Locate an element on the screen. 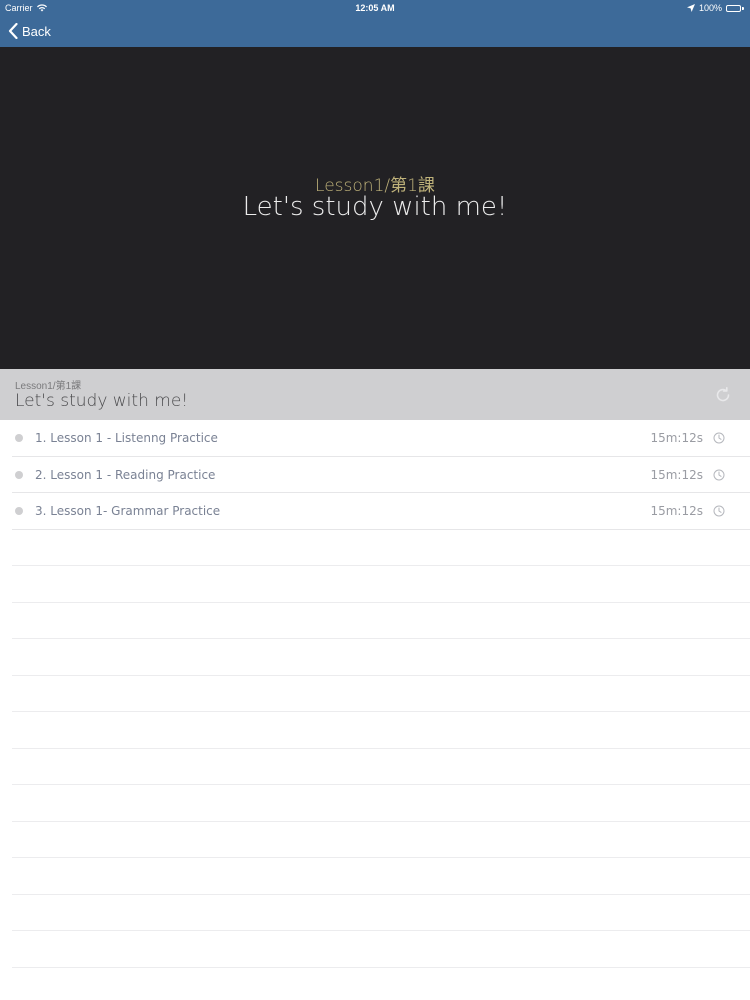  lesson-row: 2. Lesson 1 - Reading Practice 15m:12s is located at coordinates (381, 475).